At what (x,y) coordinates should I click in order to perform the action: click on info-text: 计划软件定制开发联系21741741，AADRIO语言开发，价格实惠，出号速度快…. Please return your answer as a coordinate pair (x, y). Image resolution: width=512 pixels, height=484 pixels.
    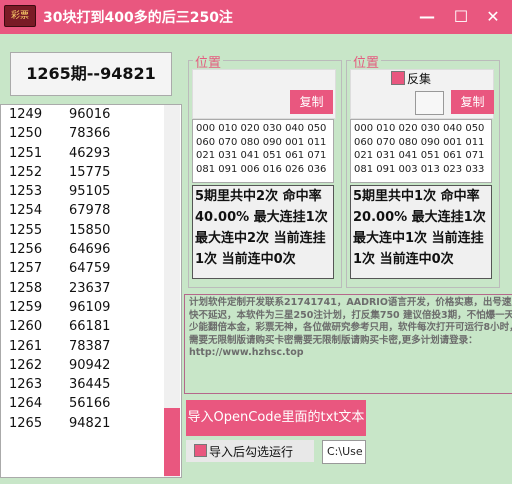
    Looking at the image, I should click on (350, 328).